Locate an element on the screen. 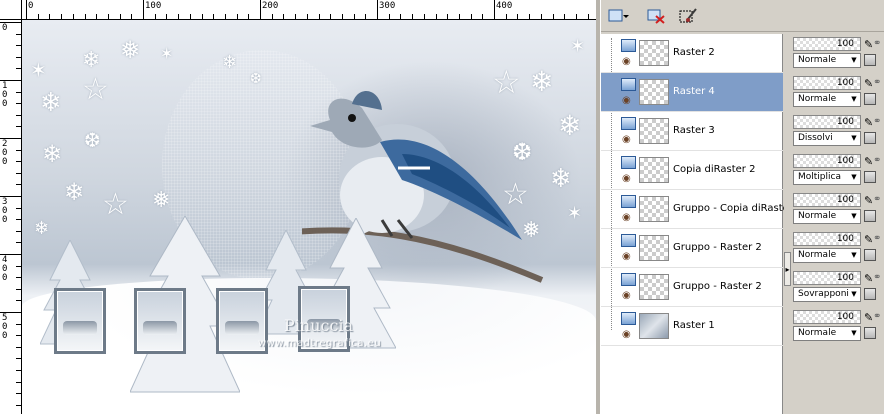  chevron-right-icon: ▸ is located at coordinates (787, 269).